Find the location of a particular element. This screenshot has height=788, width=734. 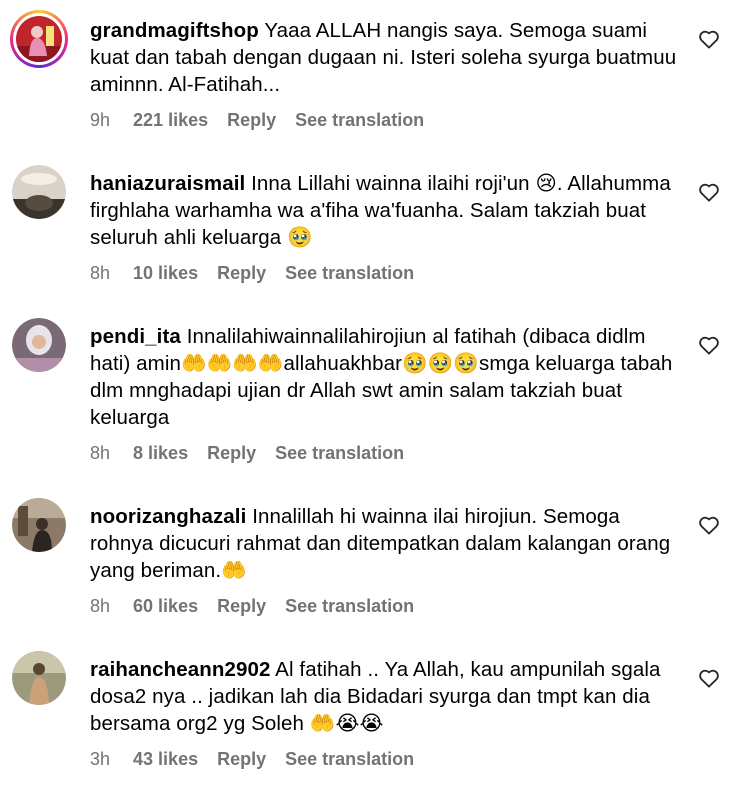

comment-meta: 8h 60 likes Reply See translation is located at coordinates (252, 606).